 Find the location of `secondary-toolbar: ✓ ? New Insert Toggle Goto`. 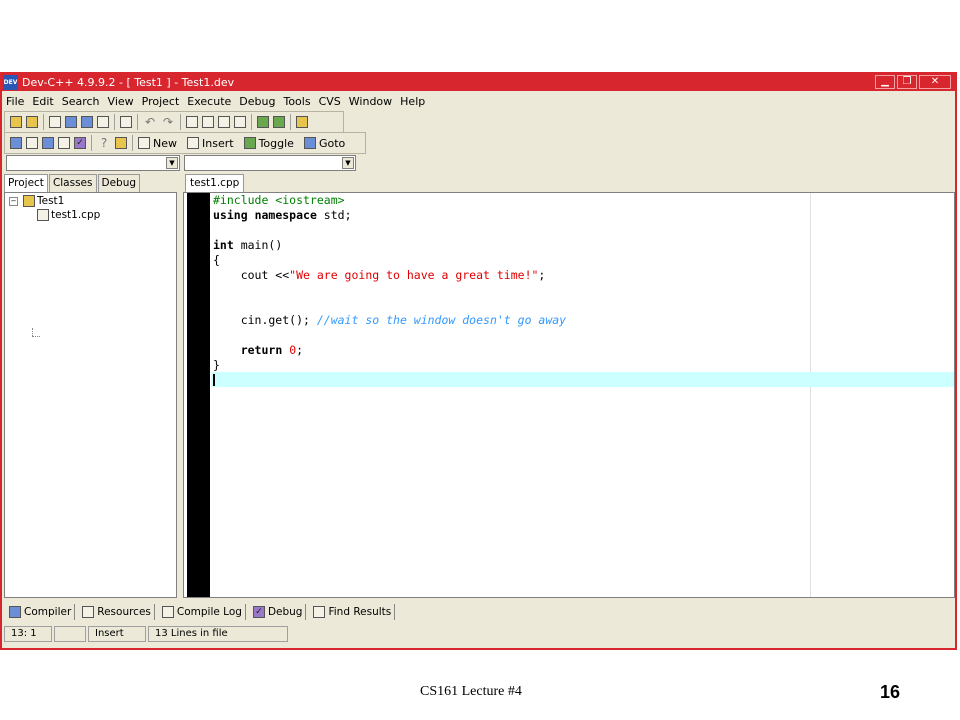

secondary-toolbar: ✓ ? New Insert Toggle Goto is located at coordinates (185, 143).